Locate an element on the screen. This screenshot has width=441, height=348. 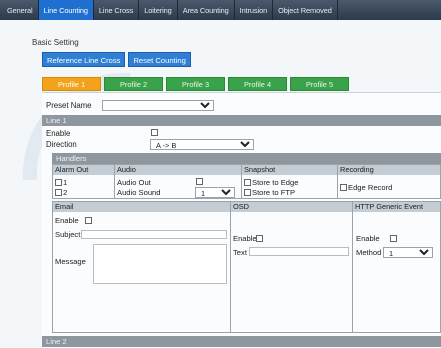
direction-label: Direction is located at coordinates (61, 144).